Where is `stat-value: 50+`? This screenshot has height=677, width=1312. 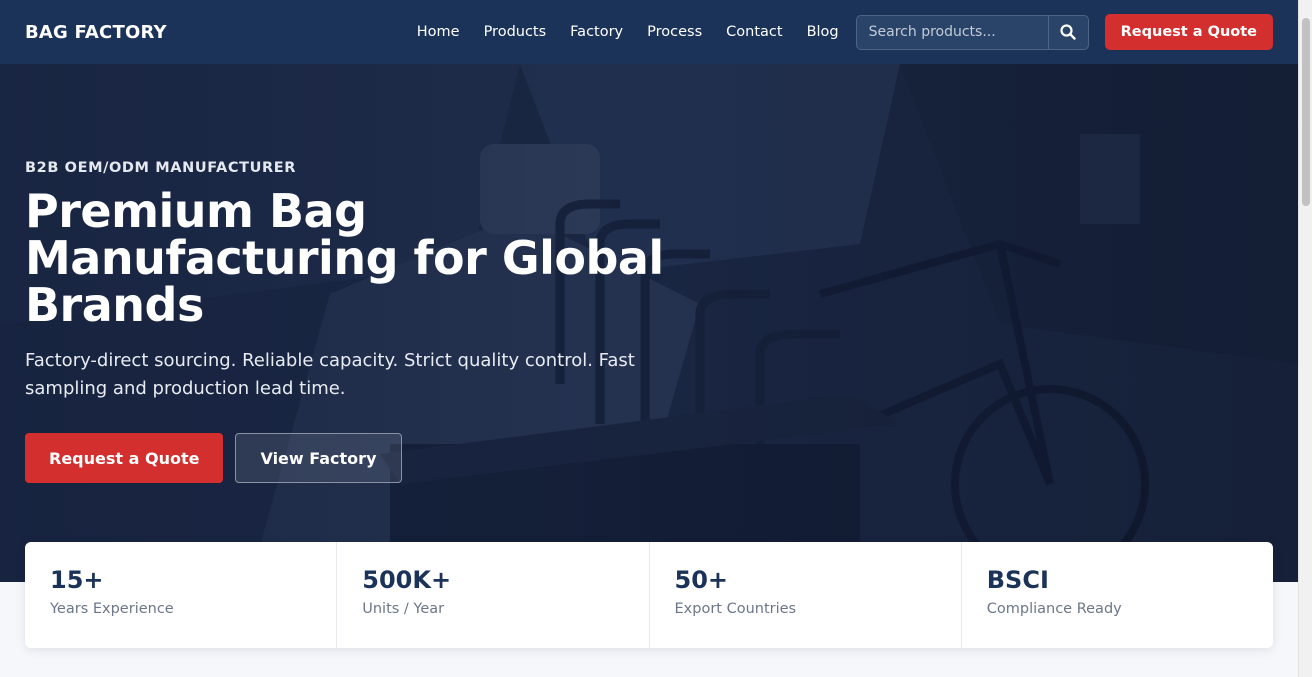
stat-value: 50+ is located at coordinates (701, 580).